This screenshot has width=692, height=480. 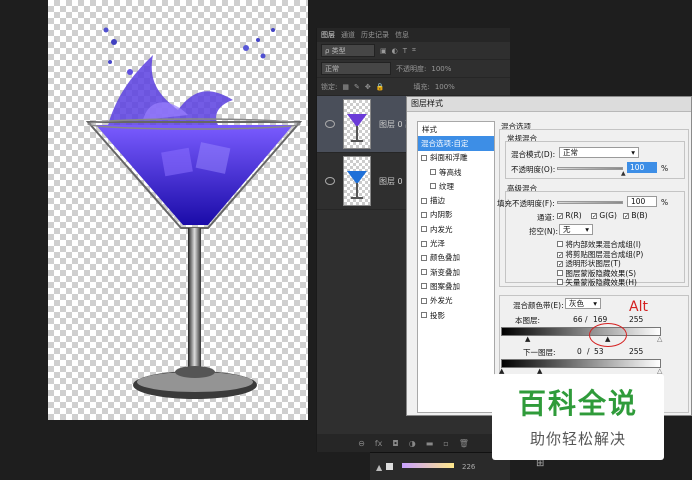 I want to click on opacity-slider, so click(x=590, y=168).